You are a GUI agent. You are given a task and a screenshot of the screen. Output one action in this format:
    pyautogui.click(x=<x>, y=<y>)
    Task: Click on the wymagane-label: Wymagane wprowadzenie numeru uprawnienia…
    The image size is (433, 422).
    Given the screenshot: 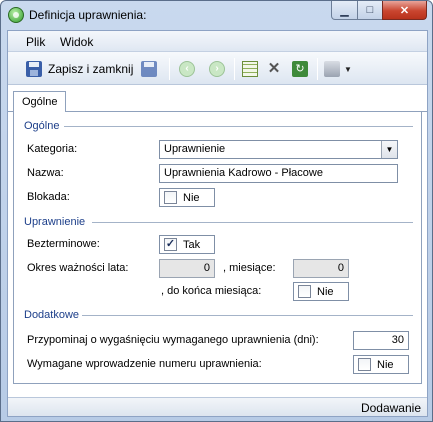 What is the action you would take?
    pyautogui.click(x=144, y=364)
    